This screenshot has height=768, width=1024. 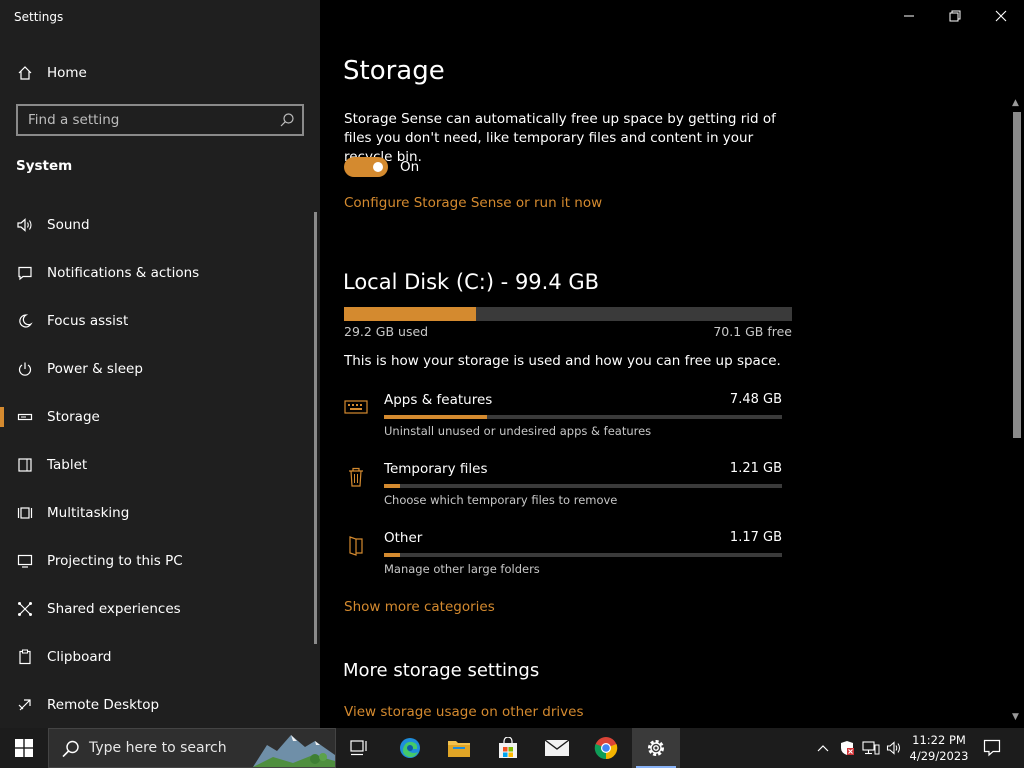 I want to click on sidebar-item-multitasking: Multitasking, so click(x=160, y=513).